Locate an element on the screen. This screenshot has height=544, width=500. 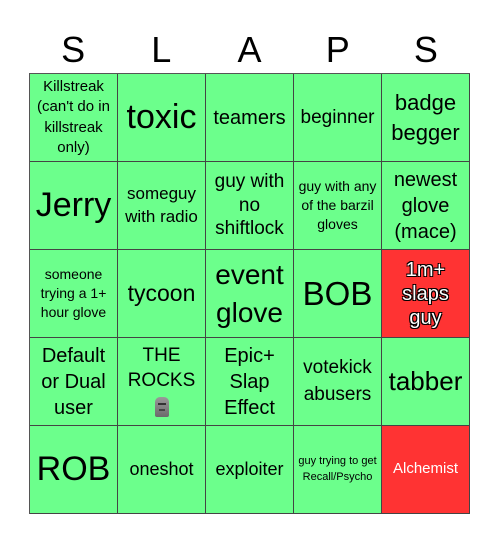
cell-label: someguy with radio is located at coordinates (161, 204).